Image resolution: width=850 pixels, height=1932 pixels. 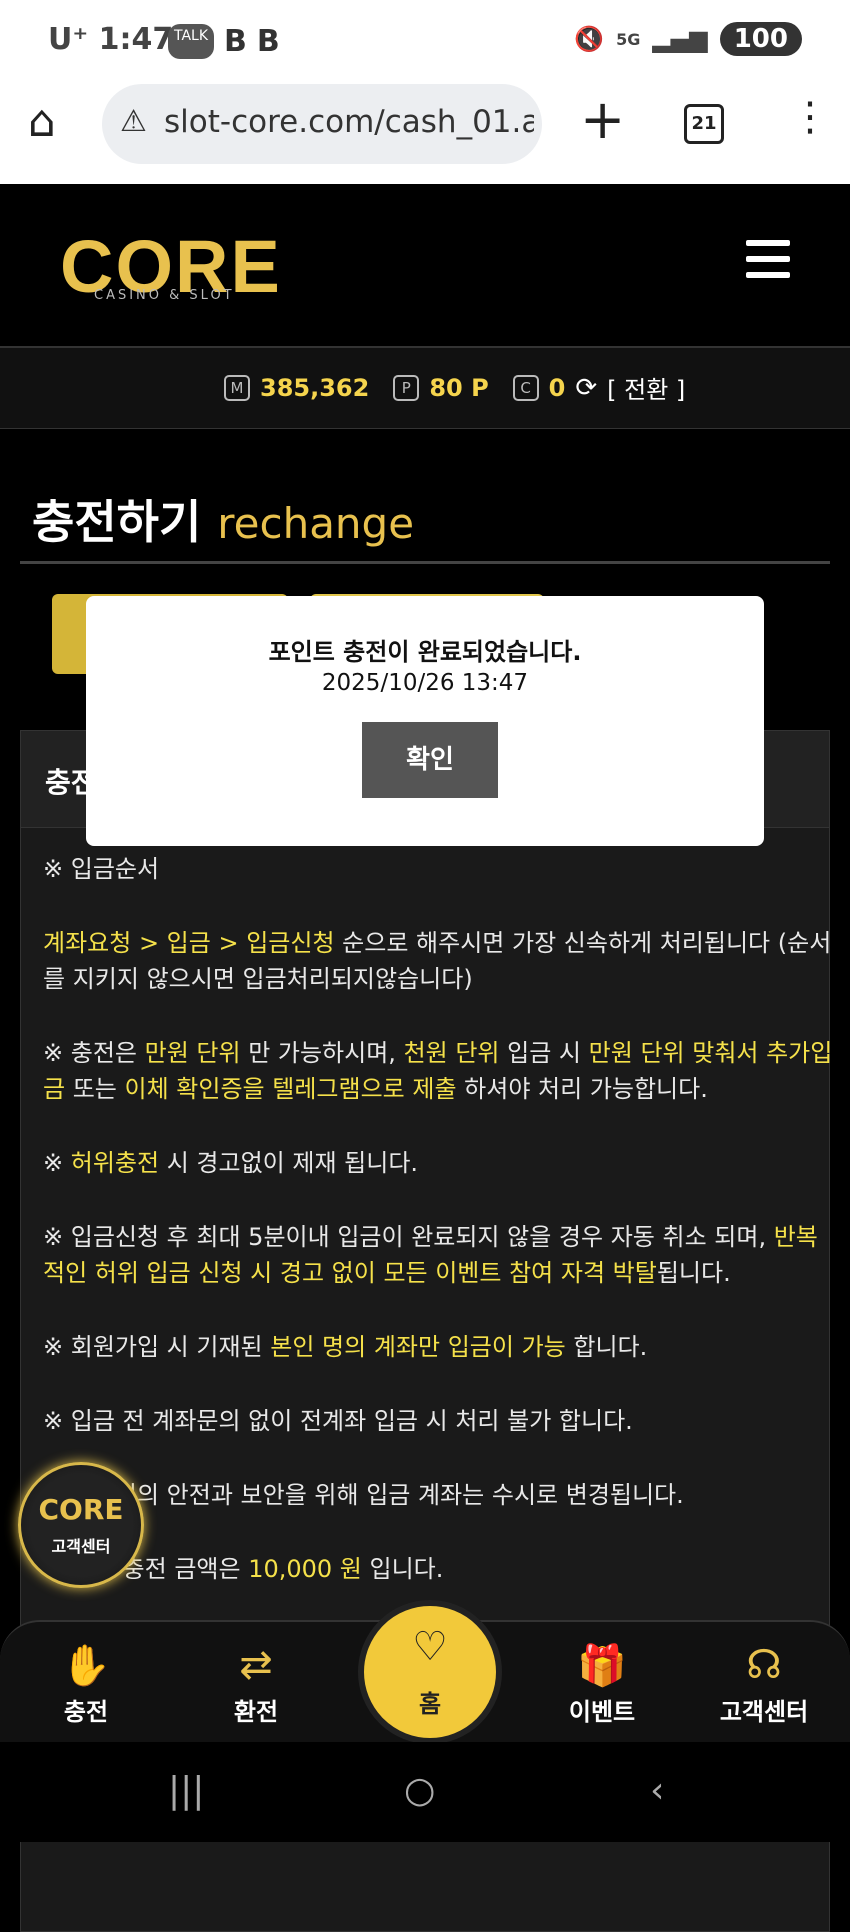 I want to click on charge-icon: ✋, so click(x=86, y=1666).